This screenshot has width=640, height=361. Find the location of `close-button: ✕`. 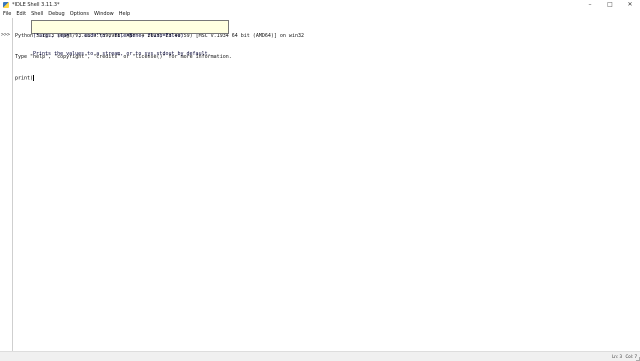

close-button: ✕ is located at coordinates (630, 5).